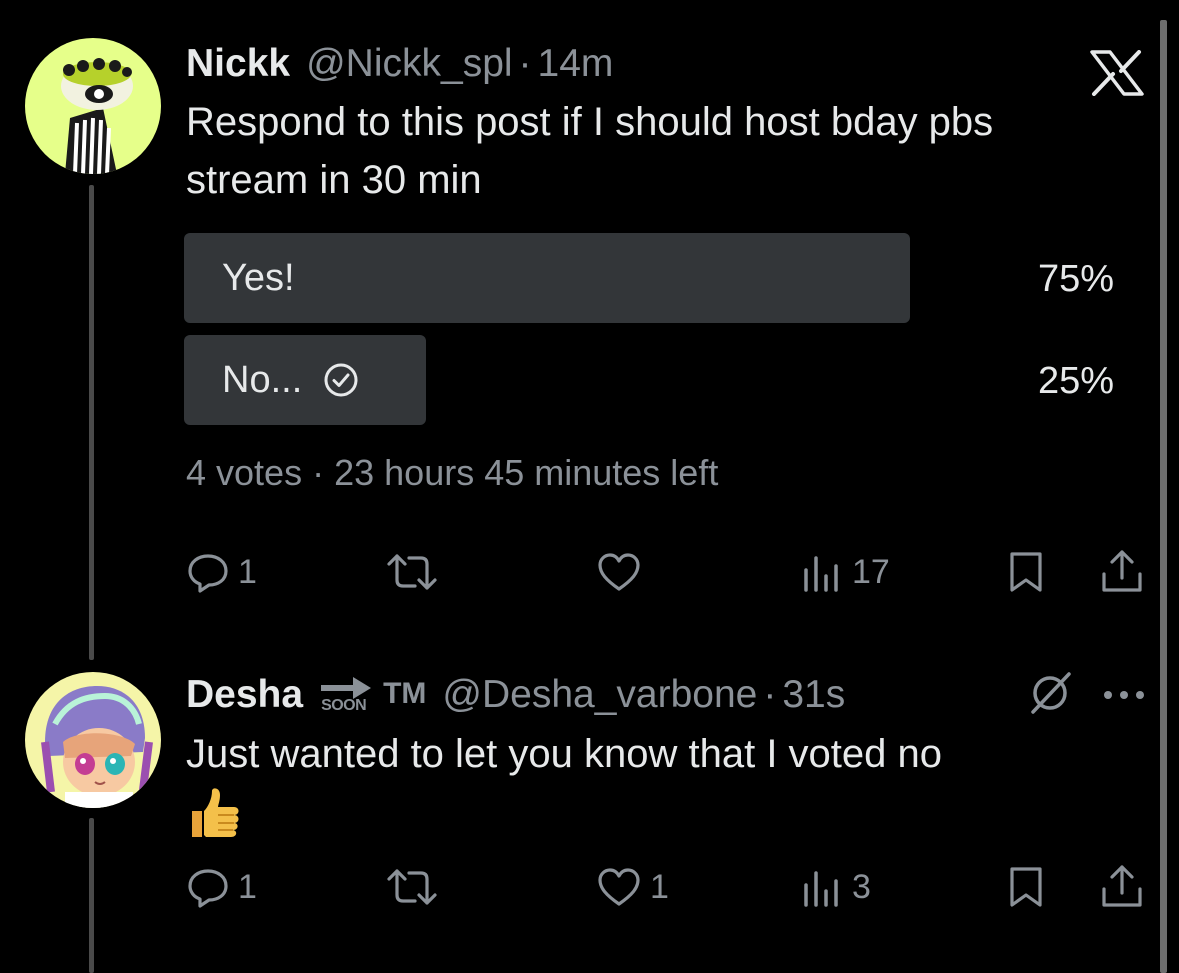  I want to click on share-button, so click(1122, 571).